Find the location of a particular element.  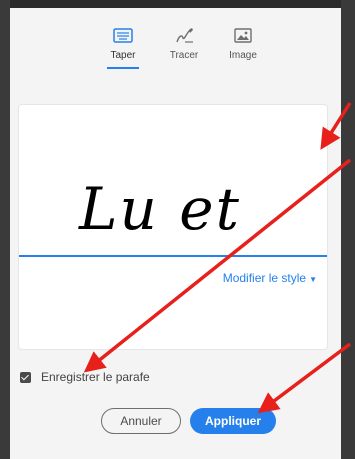

save-initials-checkbox is located at coordinates (25, 377).